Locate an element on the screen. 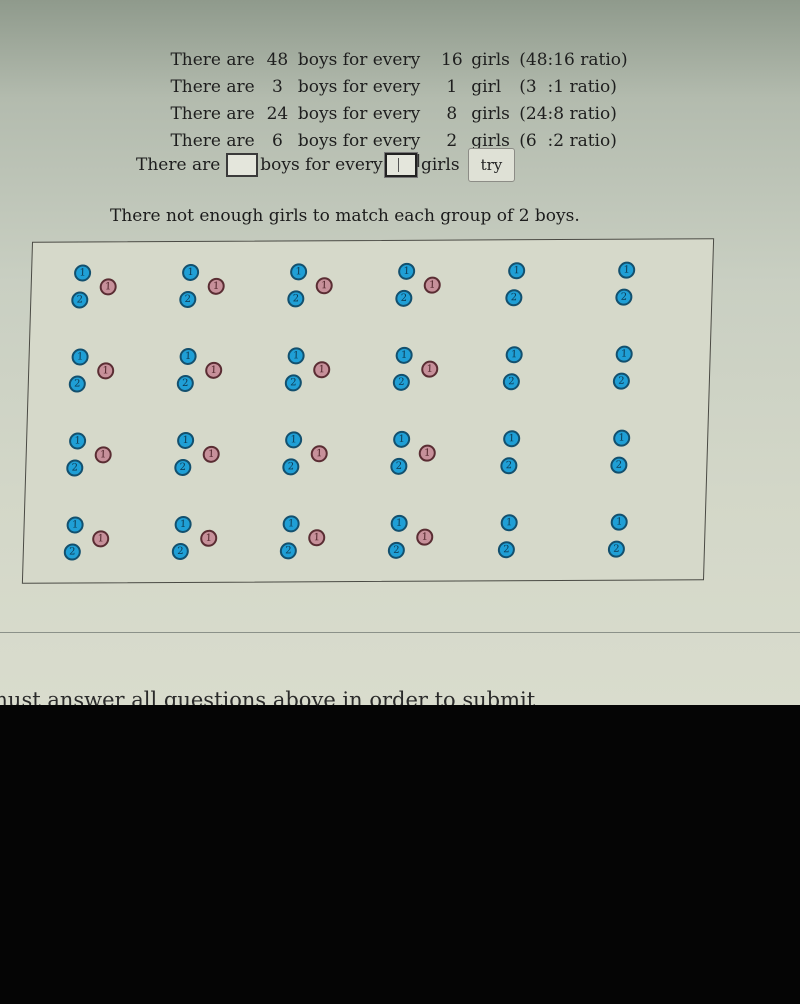 This screenshot has height=1004, width=800. ratio-text: (6 :2 ratio) is located at coordinates (568, 141).